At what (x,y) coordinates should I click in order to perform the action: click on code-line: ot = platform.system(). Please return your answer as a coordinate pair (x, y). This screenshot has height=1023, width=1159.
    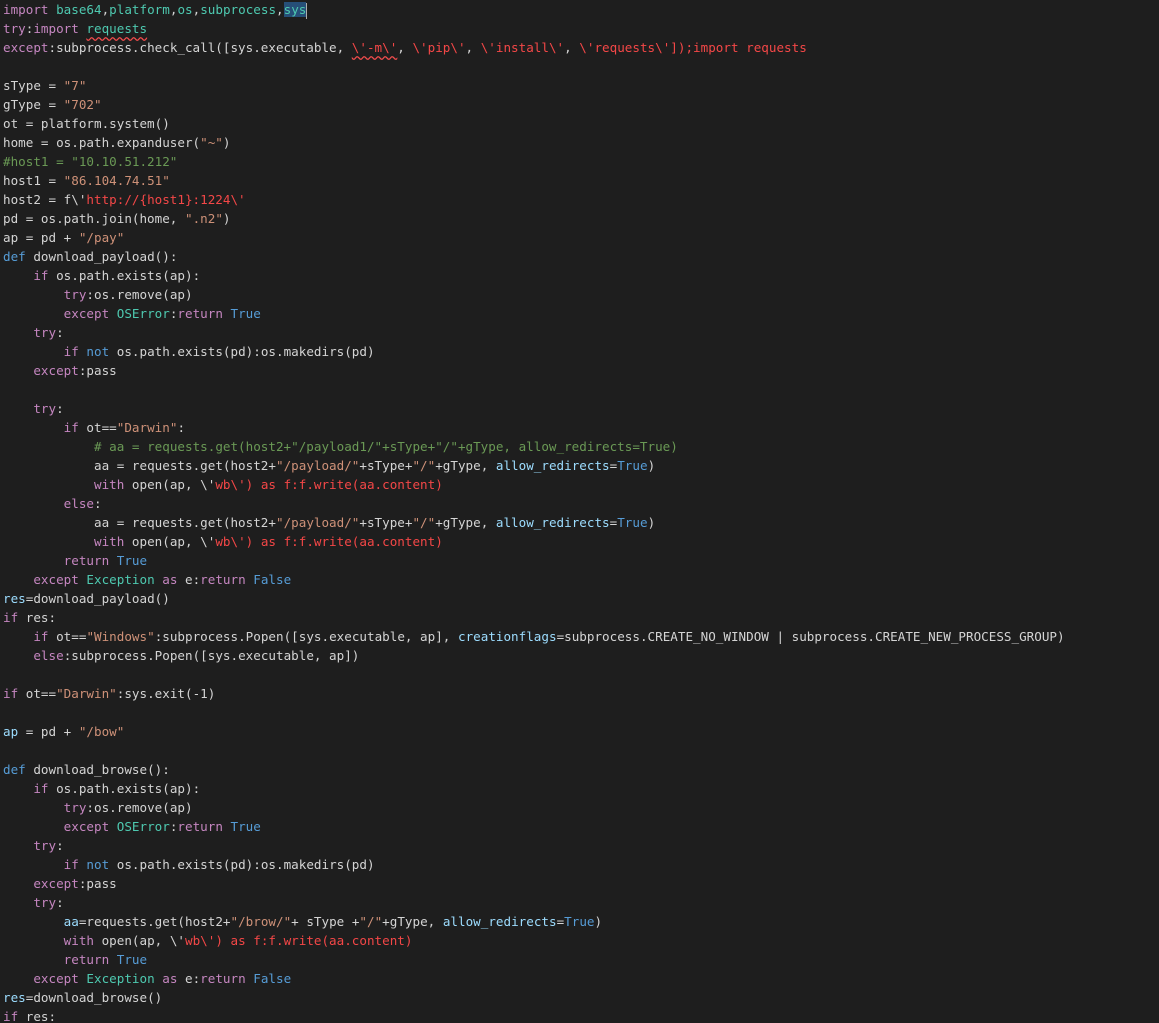
    Looking at the image, I should click on (581, 123).